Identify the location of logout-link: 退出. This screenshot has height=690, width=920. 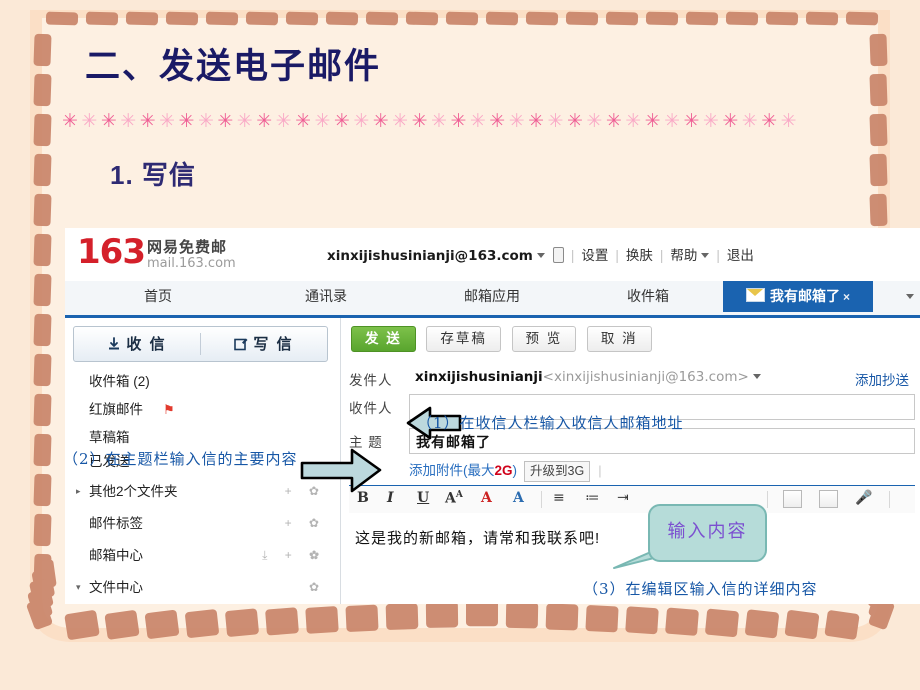
(740, 255).